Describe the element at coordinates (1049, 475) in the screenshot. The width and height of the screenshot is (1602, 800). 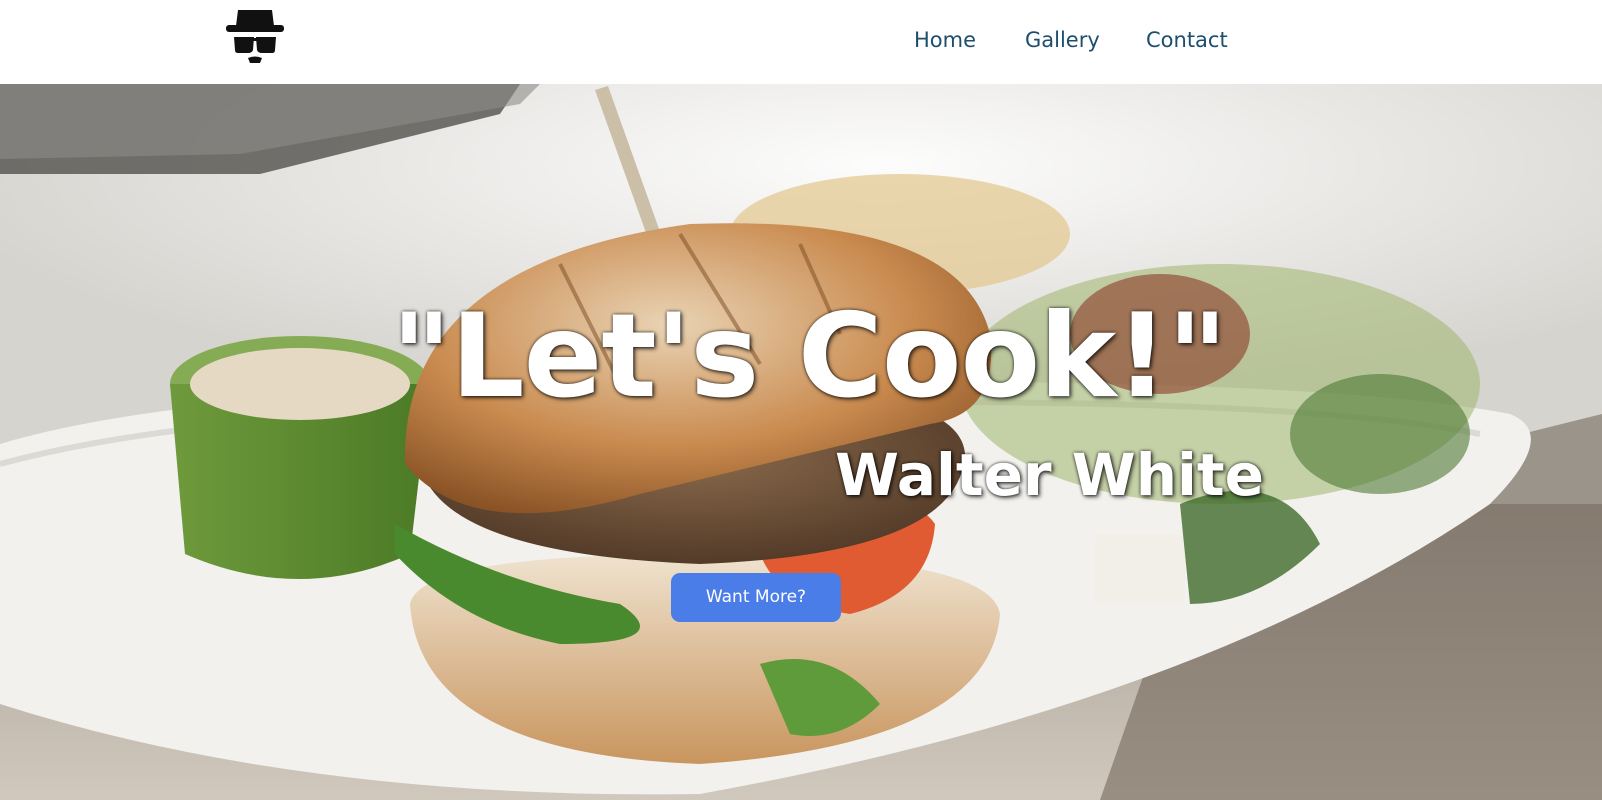
I see `hero-subtitle: Walter White` at that location.